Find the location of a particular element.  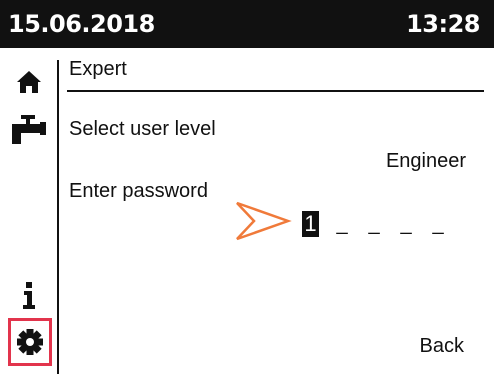

tap-icon is located at coordinates (29, 129).